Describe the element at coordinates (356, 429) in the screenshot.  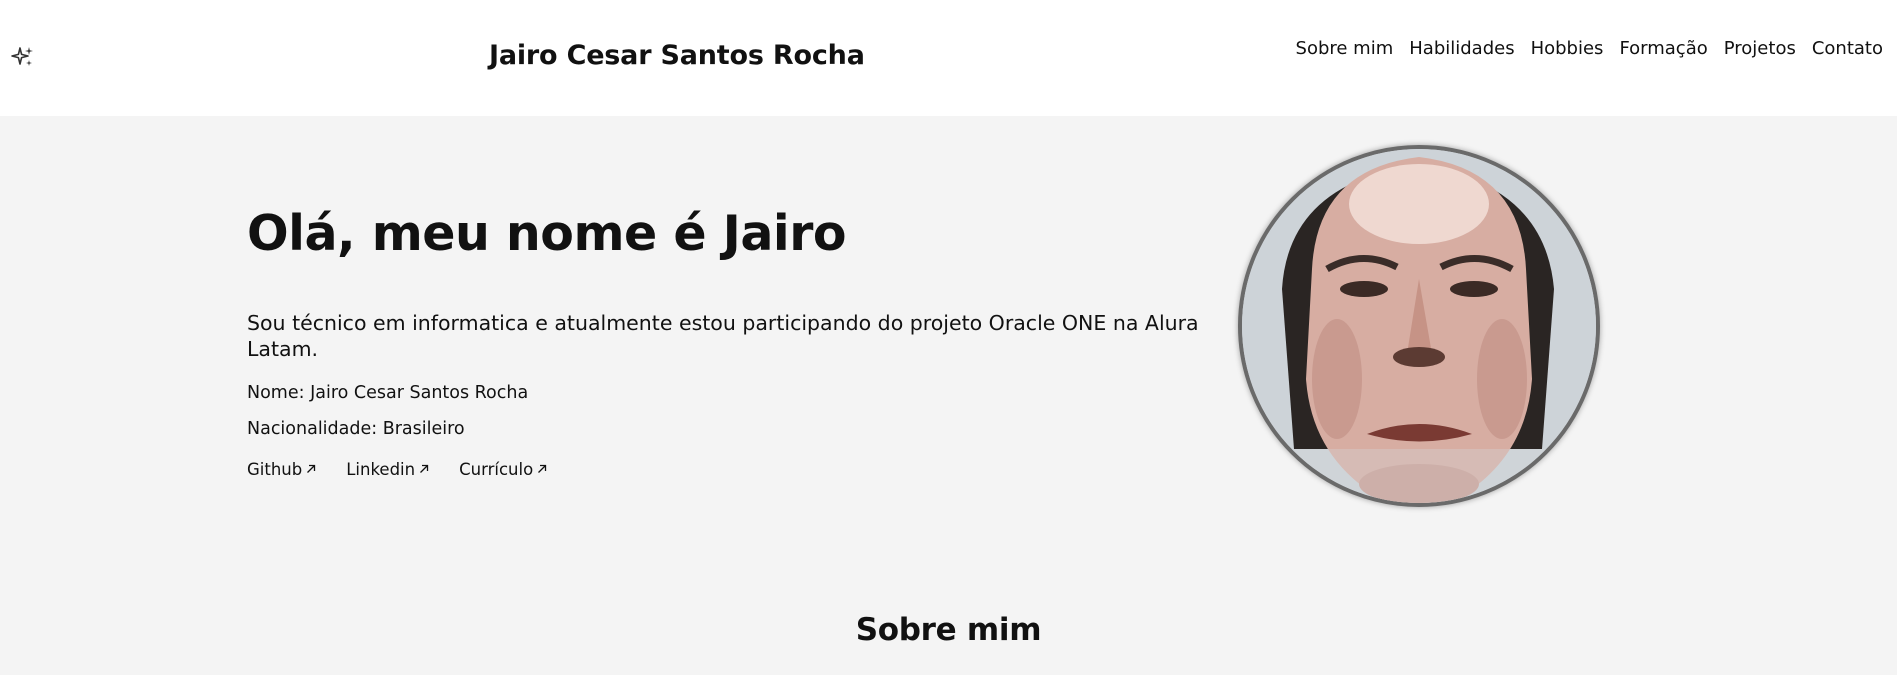
I see `nationality-line: Nacionalidade: Brasileiro` at that location.